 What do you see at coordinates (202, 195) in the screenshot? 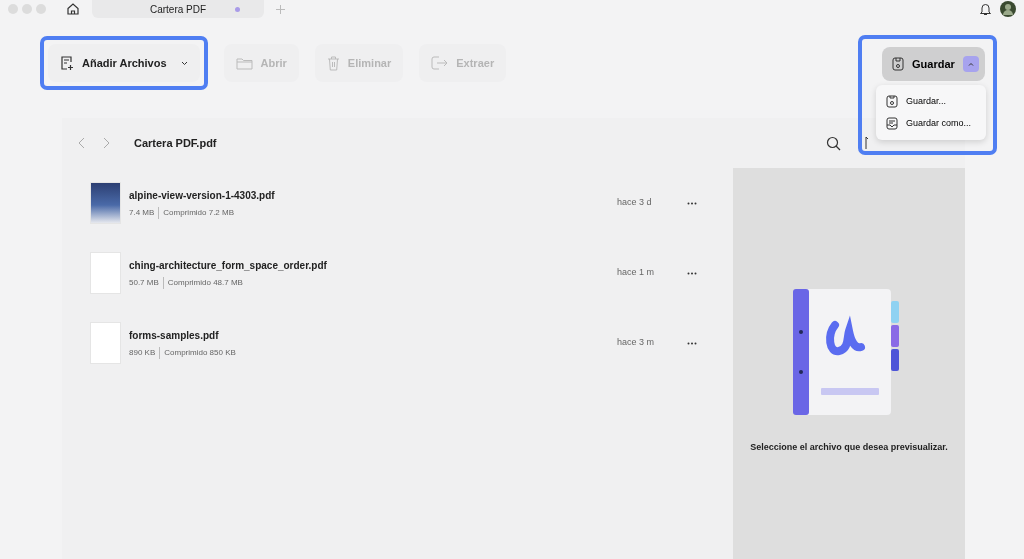
I see `file-name: alpine-view-version-1-4303.pdf` at bounding box center [202, 195].